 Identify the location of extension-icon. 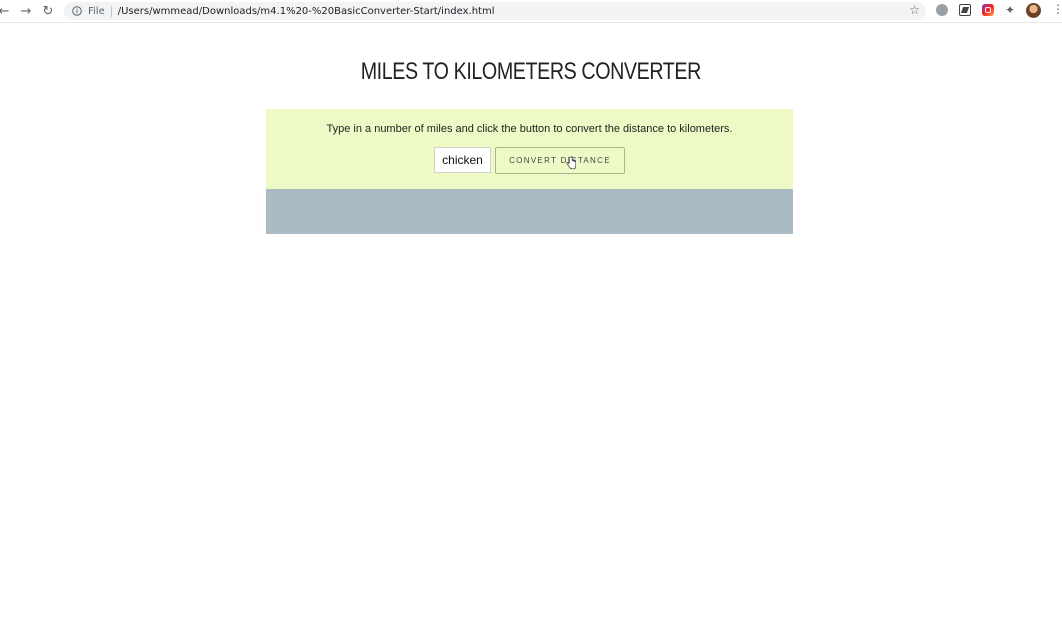
(942, 10).